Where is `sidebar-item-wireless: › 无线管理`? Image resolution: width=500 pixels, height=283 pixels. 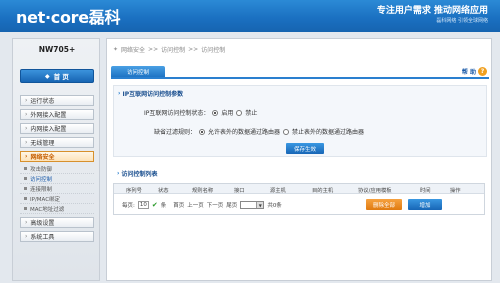
sidebar-item-wireless: › 无线管理 is located at coordinates (57, 142).